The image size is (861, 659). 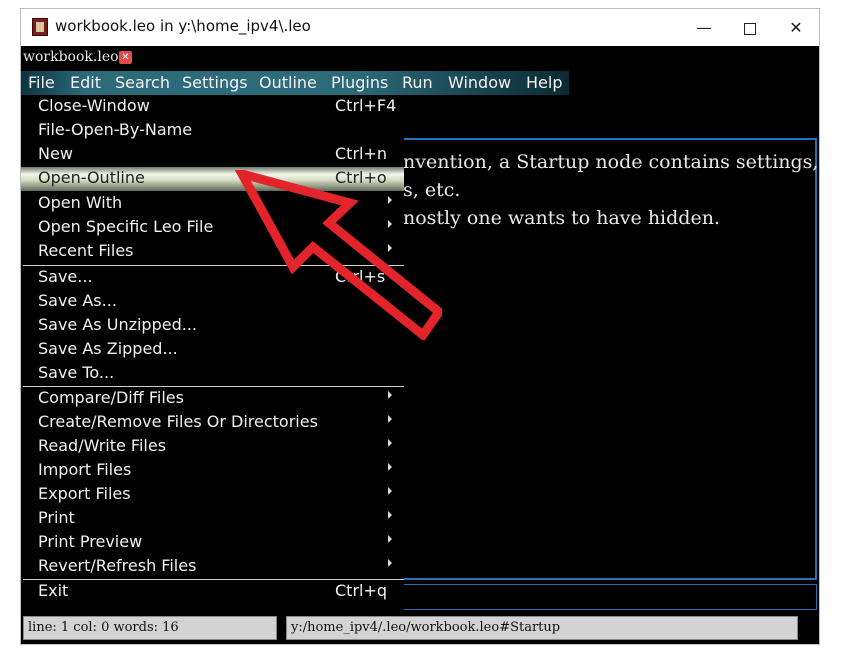 What do you see at coordinates (126, 226) in the screenshot?
I see `menu-item-label: Open Specific Leo File` at bounding box center [126, 226].